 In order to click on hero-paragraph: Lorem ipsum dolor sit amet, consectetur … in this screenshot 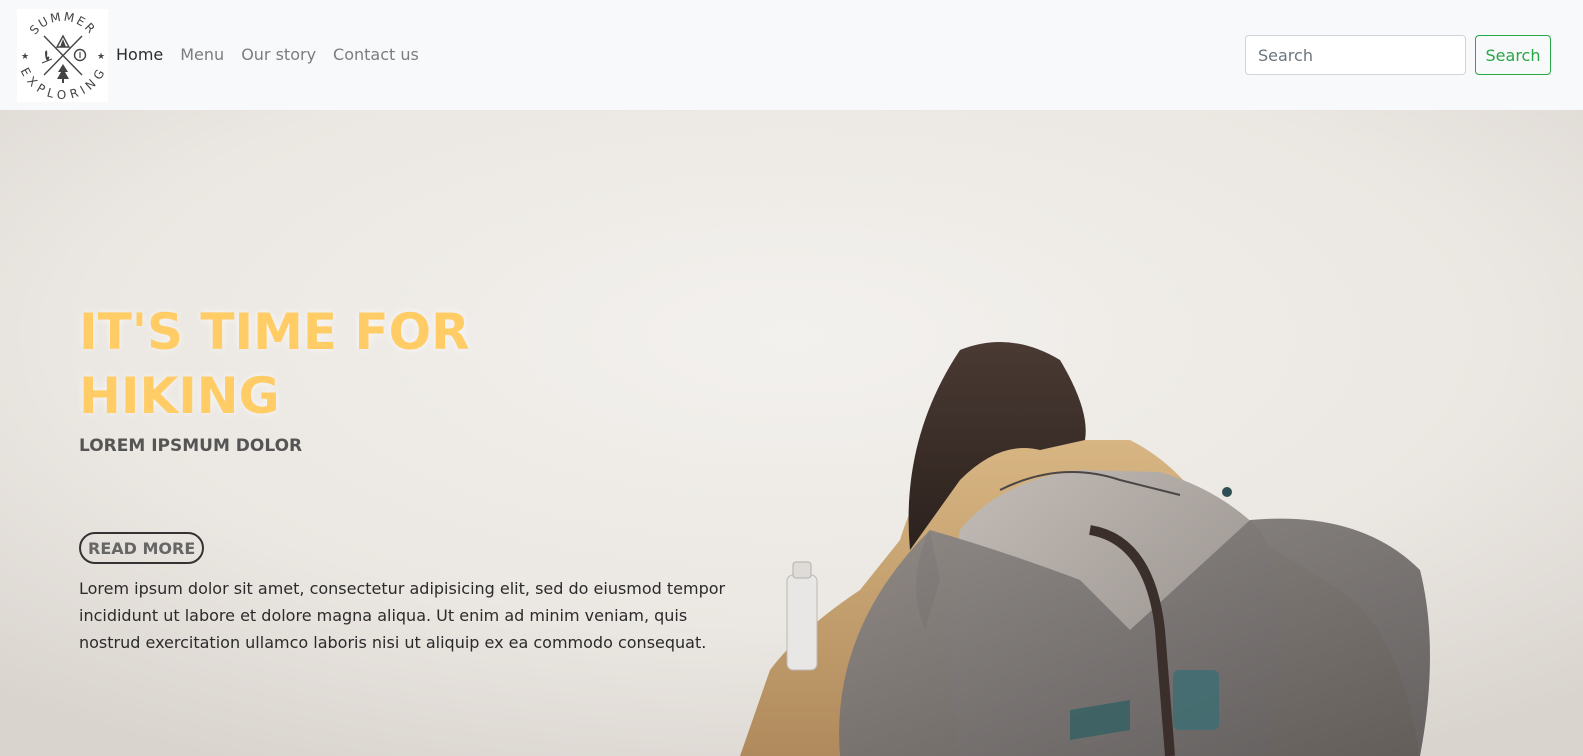, I will do `click(402, 615)`.